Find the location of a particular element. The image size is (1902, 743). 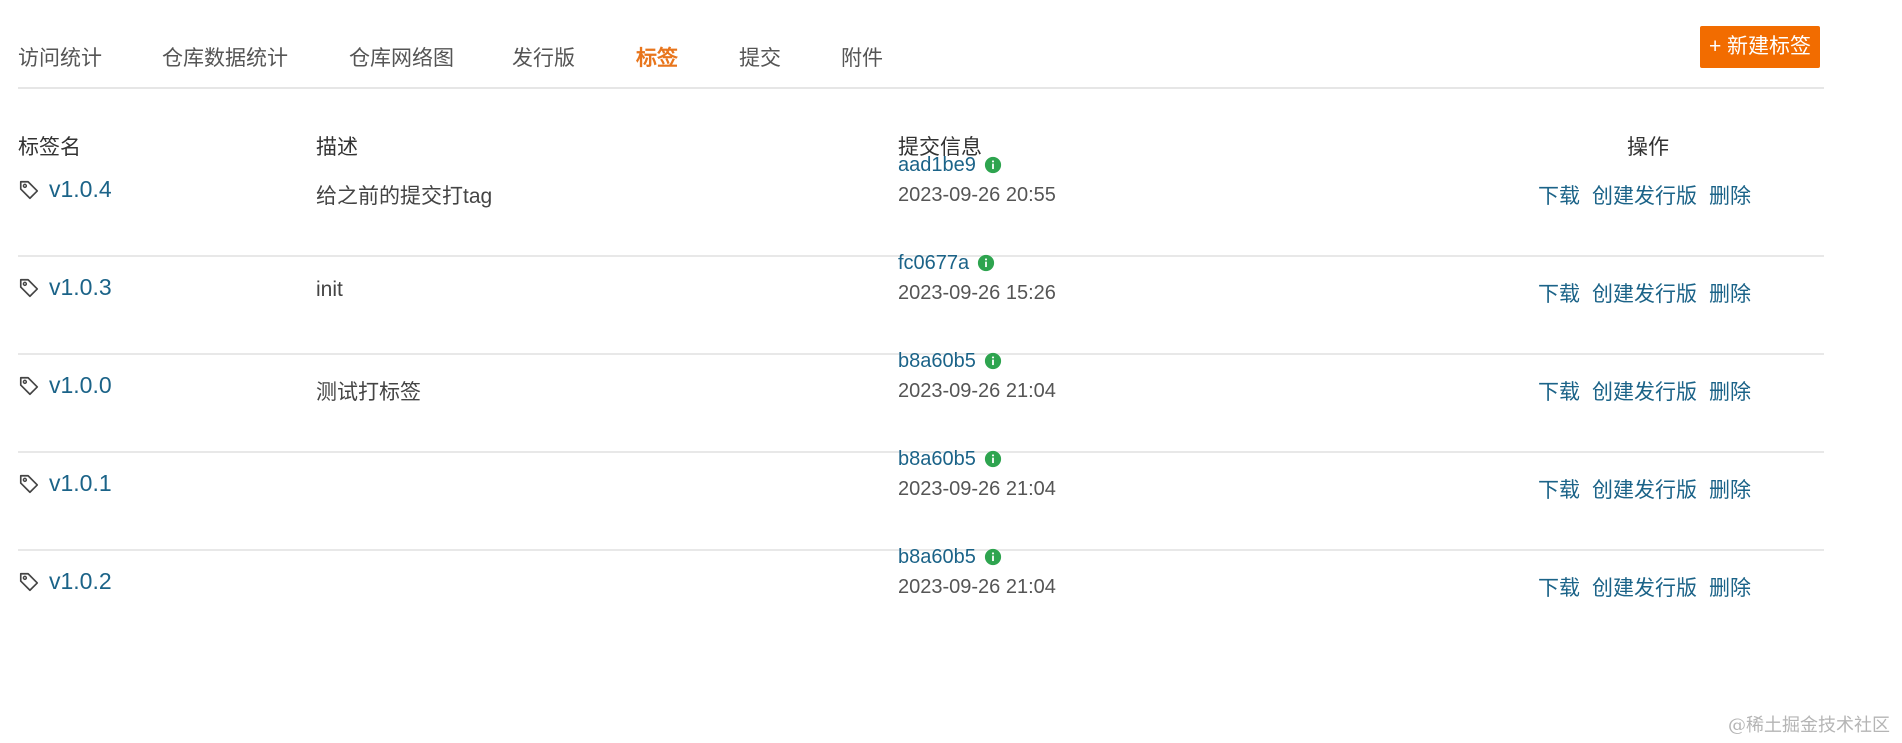

new-tag-button: + 新建标签 is located at coordinates (1760, 47).